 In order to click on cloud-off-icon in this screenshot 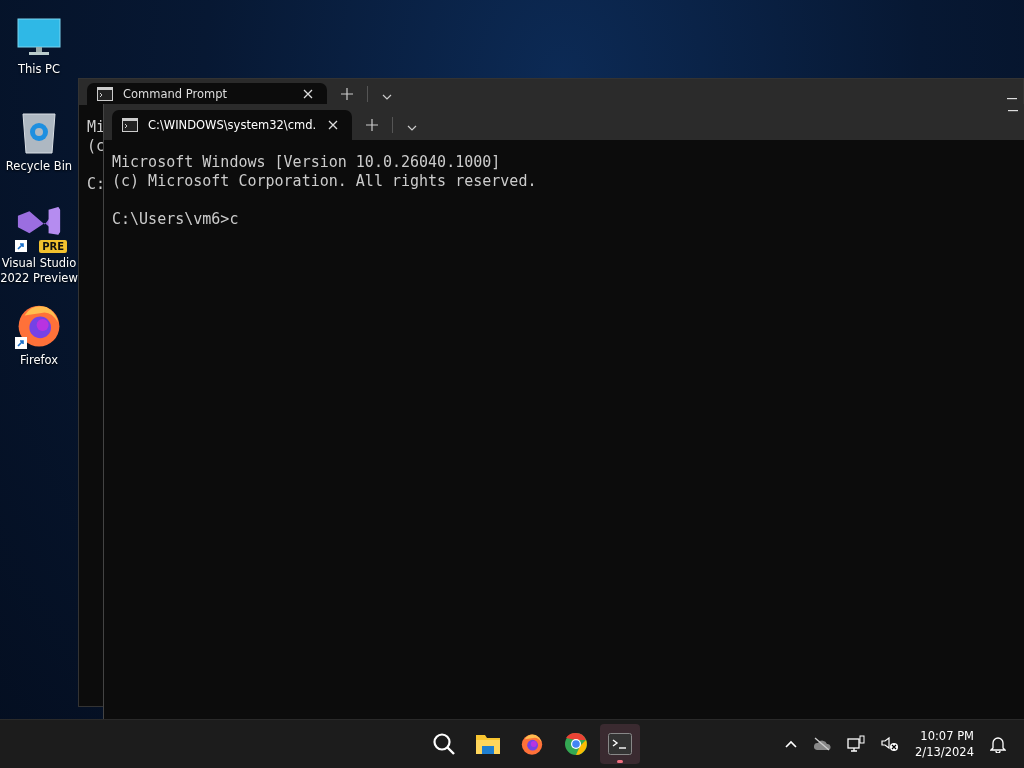, I will do `click(822, 744)`.